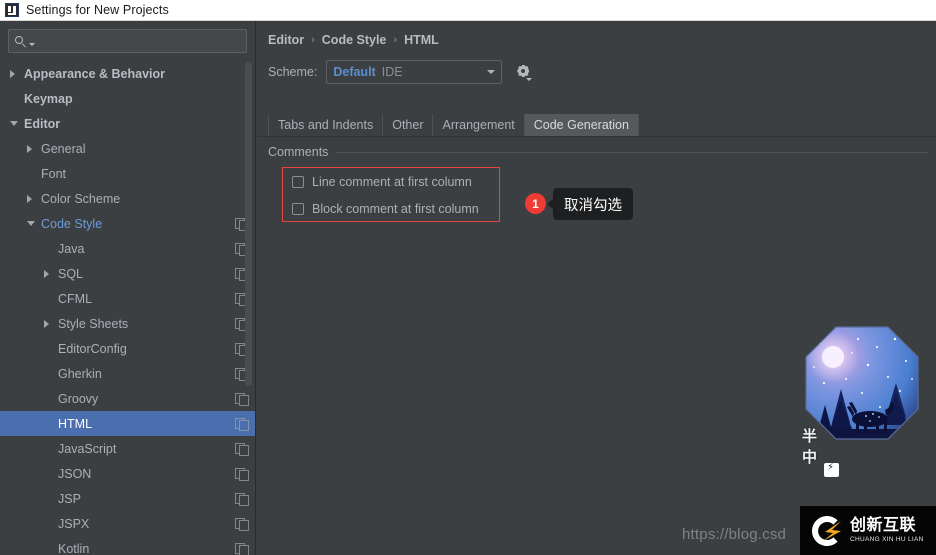 This screenshot has height=555, width=936. Describe the element at coordinates (127, 398) in the screenshot. I see `sidebar-item-groovy: Groovy` at that location.